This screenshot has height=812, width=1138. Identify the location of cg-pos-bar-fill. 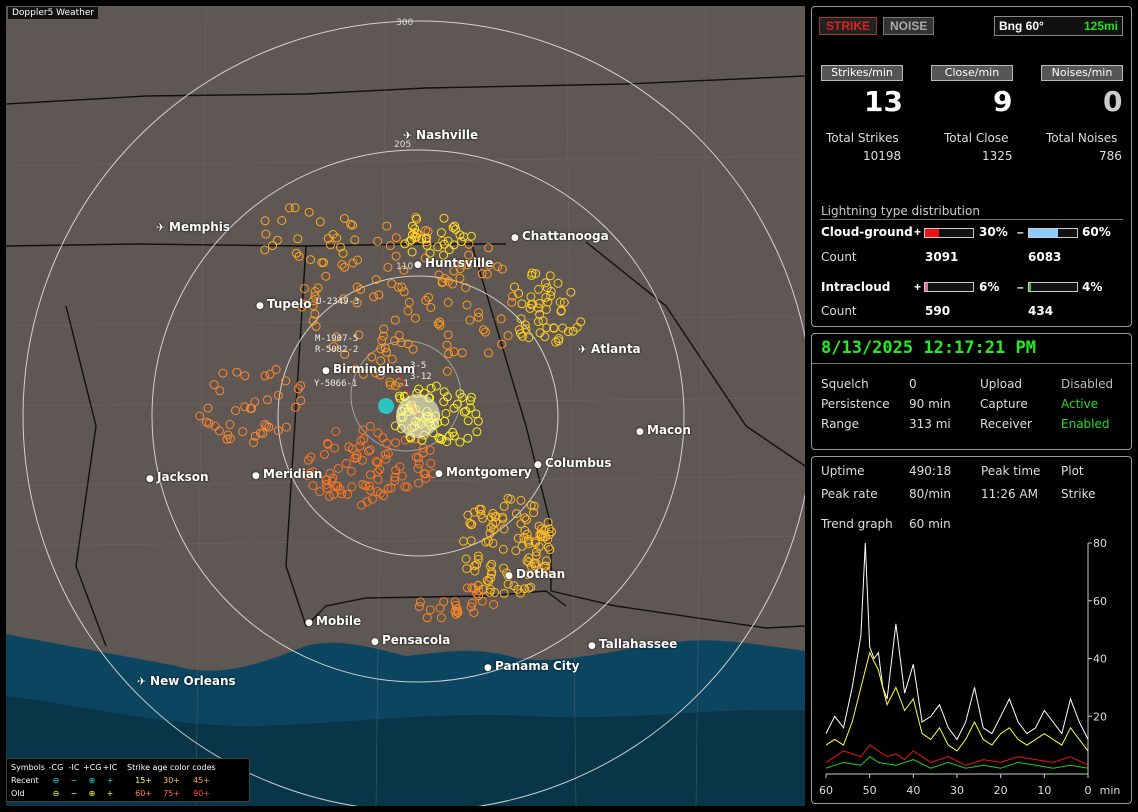
(932, 233).